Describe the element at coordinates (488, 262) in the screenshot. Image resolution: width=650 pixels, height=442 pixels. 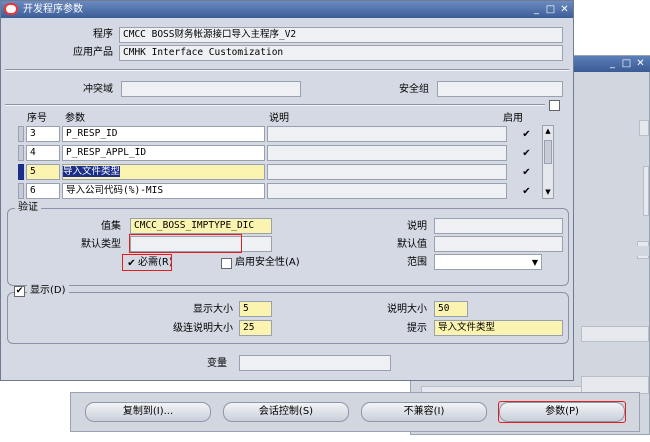
I see `range-select: ▼` at that location.